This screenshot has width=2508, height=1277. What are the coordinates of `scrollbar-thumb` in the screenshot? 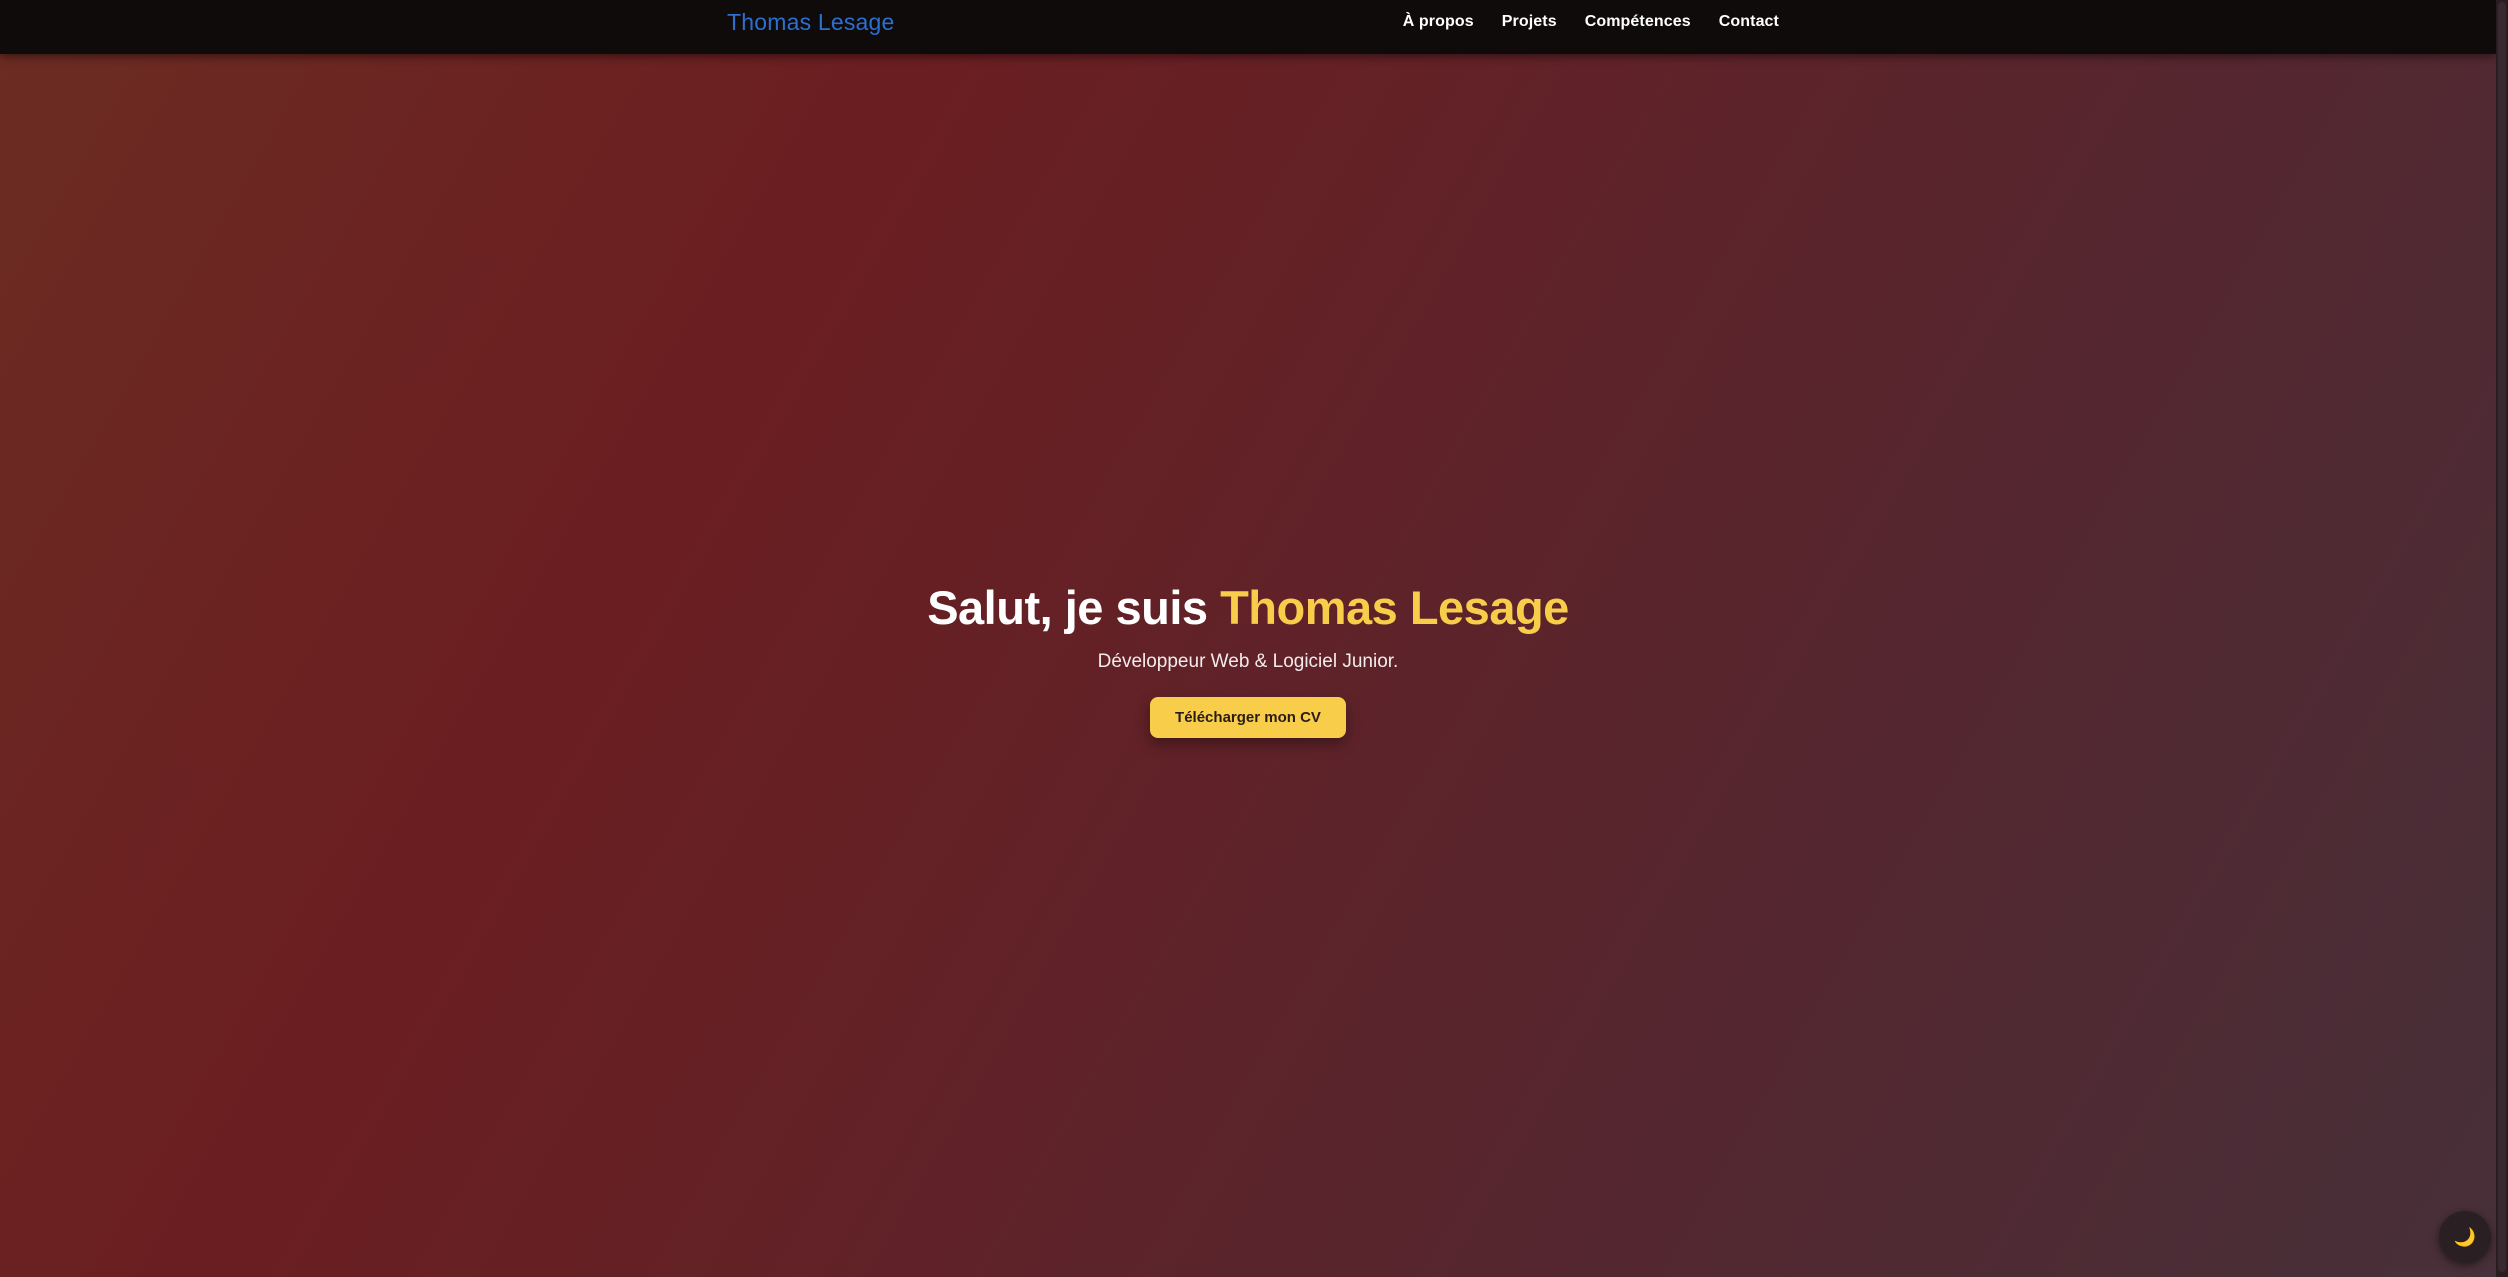 It's located at (2502, 637).